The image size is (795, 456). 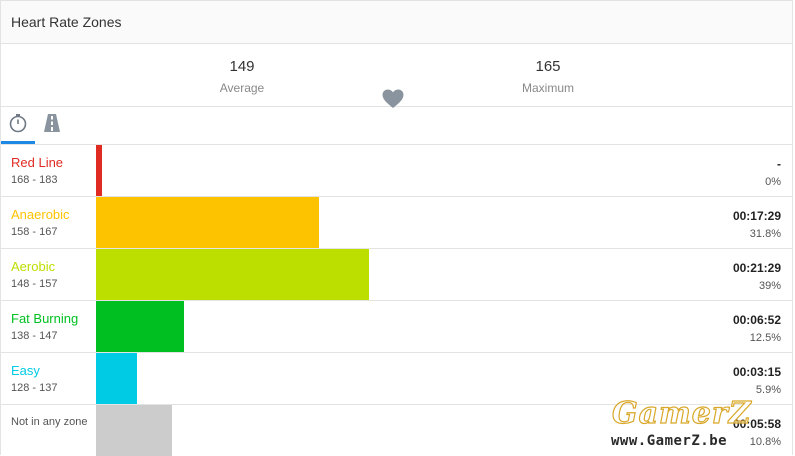 What do you see at coordinates (37, 162) in the screenshot?
I see `zone-name: Red Line` at bounding box center [37, 162].